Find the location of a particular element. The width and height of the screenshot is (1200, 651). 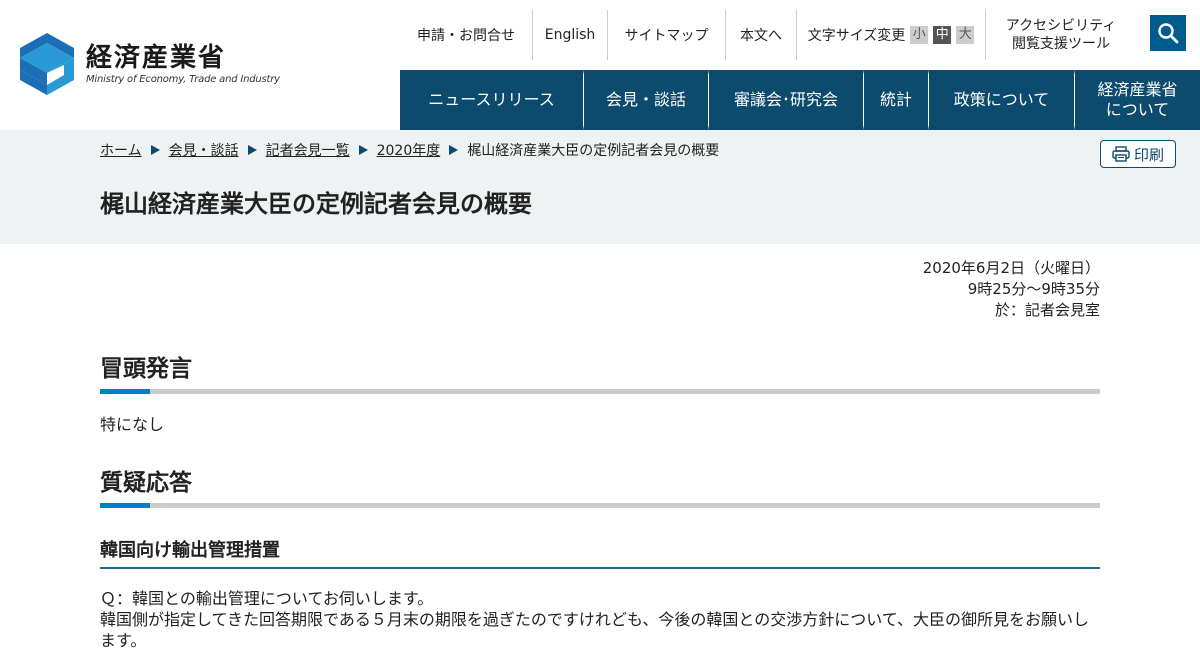

search-button is located at coordinates (1168, 33).